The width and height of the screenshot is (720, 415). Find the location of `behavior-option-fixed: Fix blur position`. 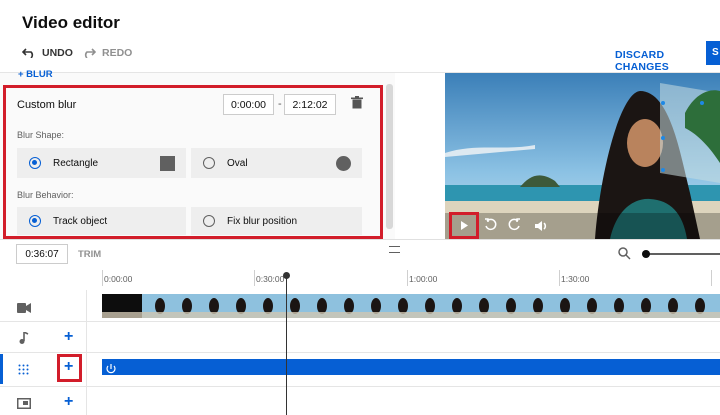

behavior-option-fixed: Fix blur position is located at coordinates (276, 221).